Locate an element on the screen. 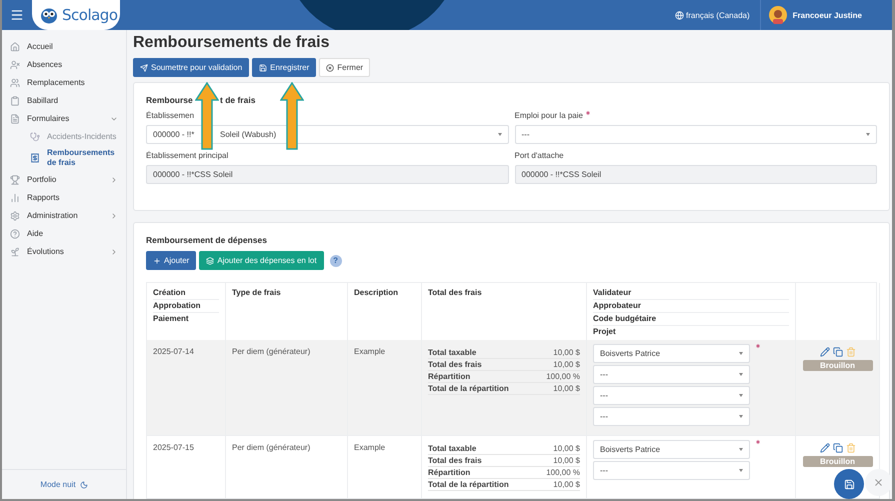 The image size is (895, 501). home-icon is located at coordinates (15, 47).